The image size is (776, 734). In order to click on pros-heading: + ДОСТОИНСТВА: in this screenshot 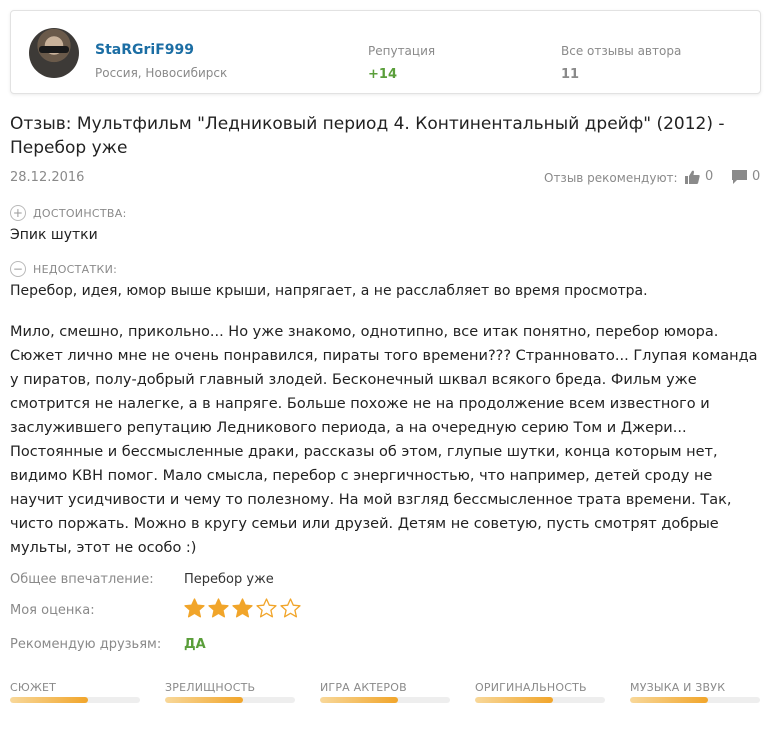, I will do `click(68, 213)`.